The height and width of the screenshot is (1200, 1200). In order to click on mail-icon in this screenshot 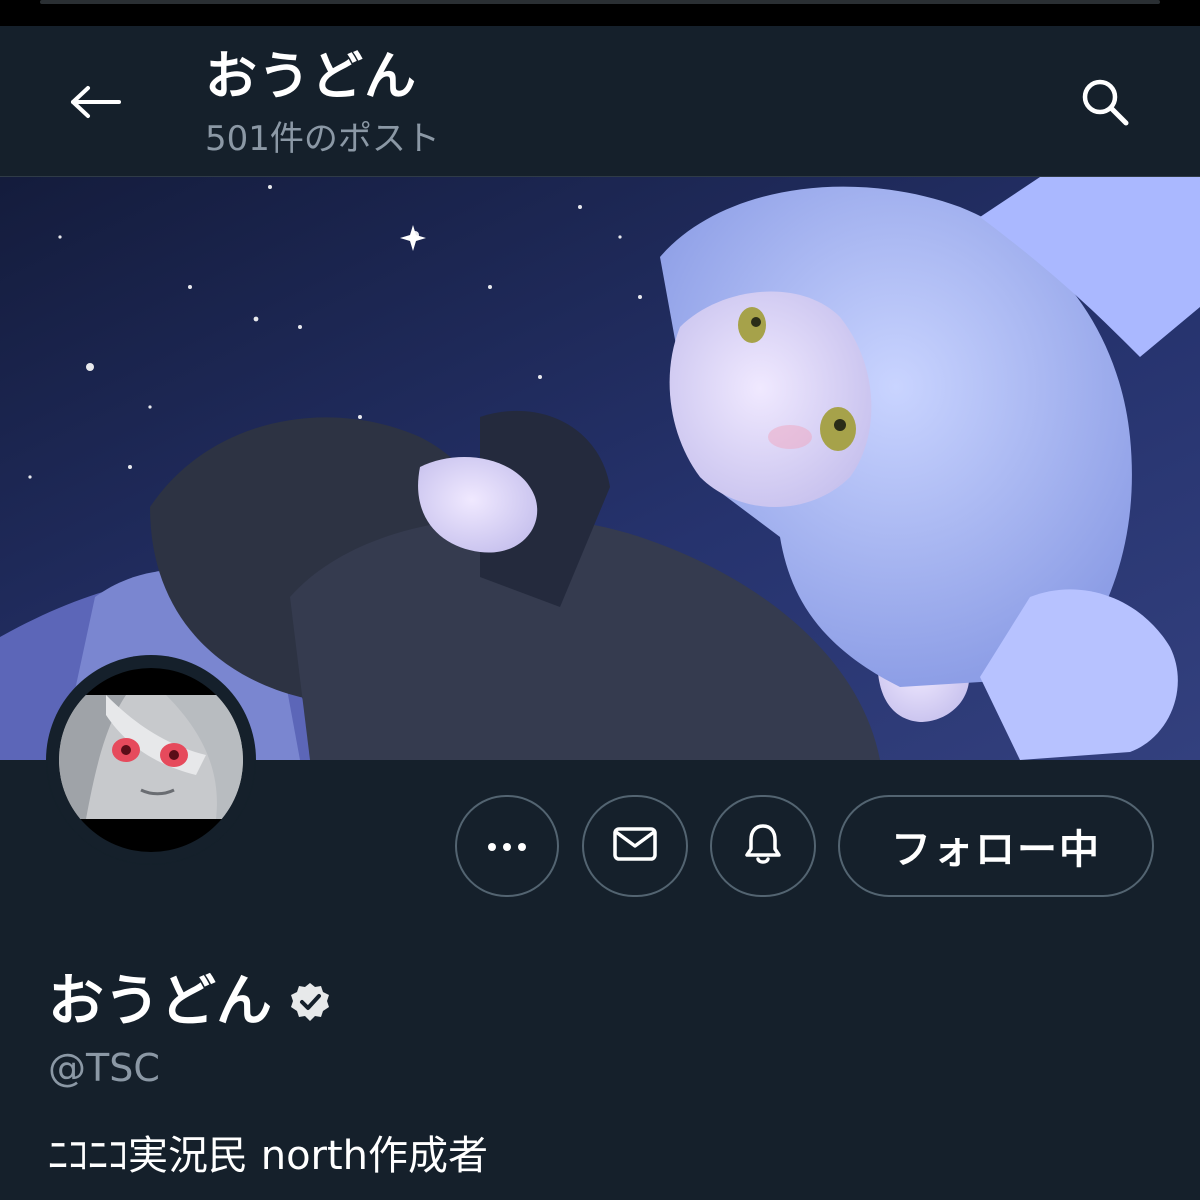, I will do `click(635, 846)`.